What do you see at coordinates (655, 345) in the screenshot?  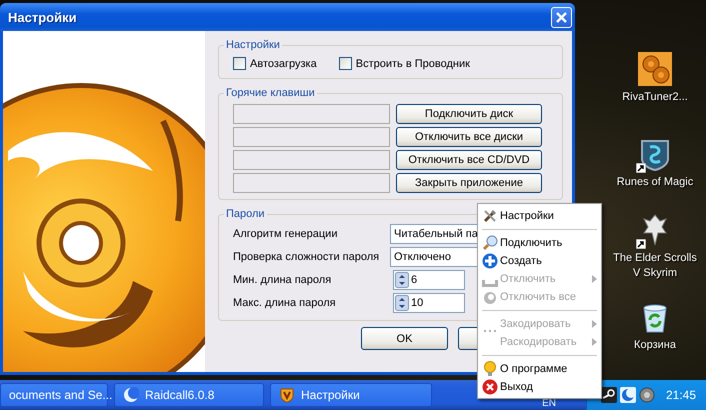 I see `desktop-icon-label: Корзина` at bounding box center [655, 345].